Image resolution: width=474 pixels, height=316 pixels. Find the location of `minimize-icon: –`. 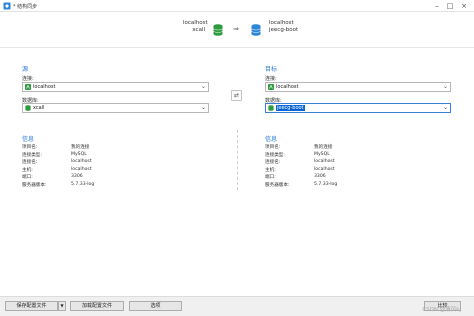

minimize-icon: – is located at coordinates (437, 6).